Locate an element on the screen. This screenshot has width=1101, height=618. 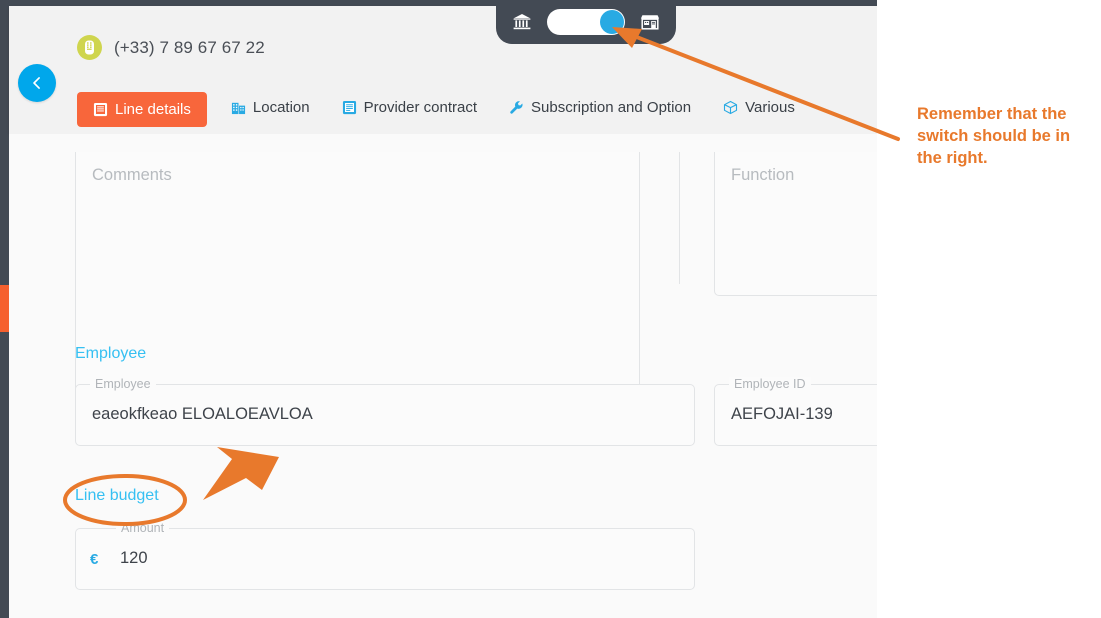
employee-section-title: Employee is located at coordinates (111, 353).